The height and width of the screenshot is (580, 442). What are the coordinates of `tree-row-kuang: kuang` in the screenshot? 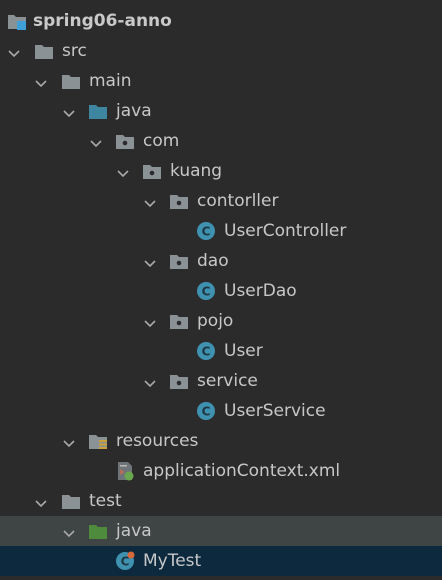 It's located at (221, 171).